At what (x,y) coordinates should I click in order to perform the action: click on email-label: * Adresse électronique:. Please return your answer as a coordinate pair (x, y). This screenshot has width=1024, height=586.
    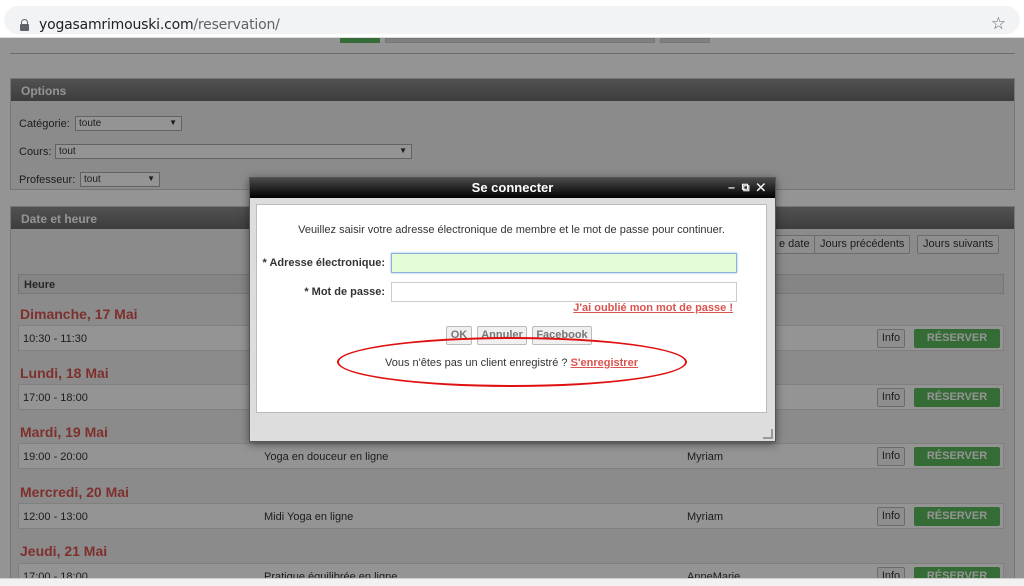
    Looking at the image, I should click on (323, 263).